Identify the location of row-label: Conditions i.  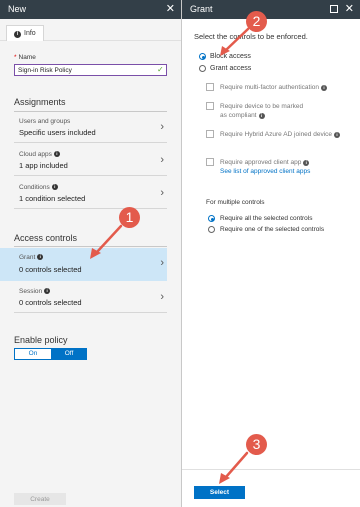
(38, 187).